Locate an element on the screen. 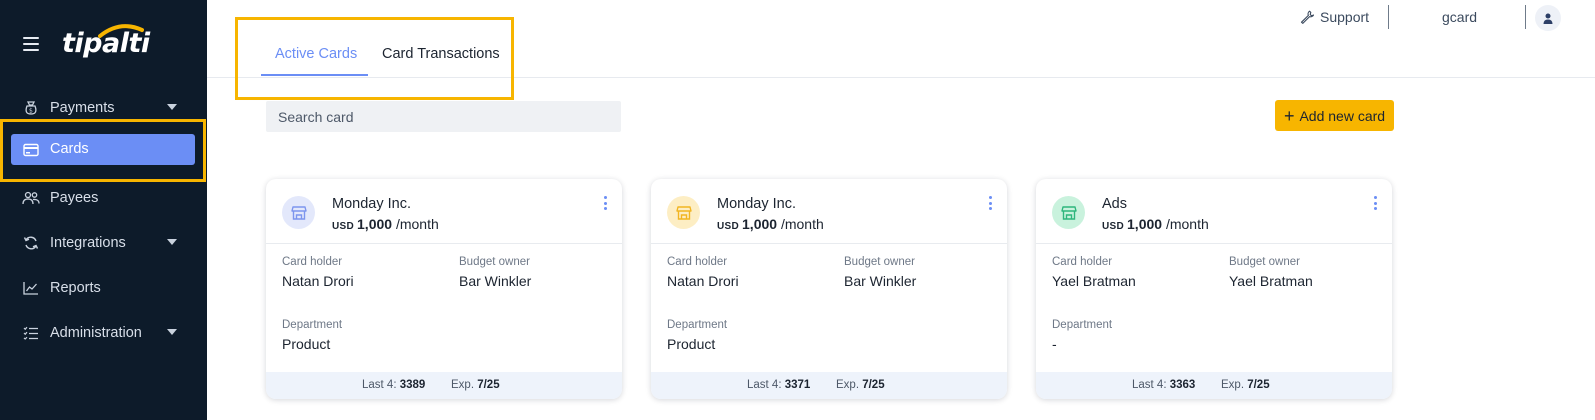 The height and width of the screenshot is (420, 1595). sidebar-item-label: Payees is located at coordinates (74, 197).